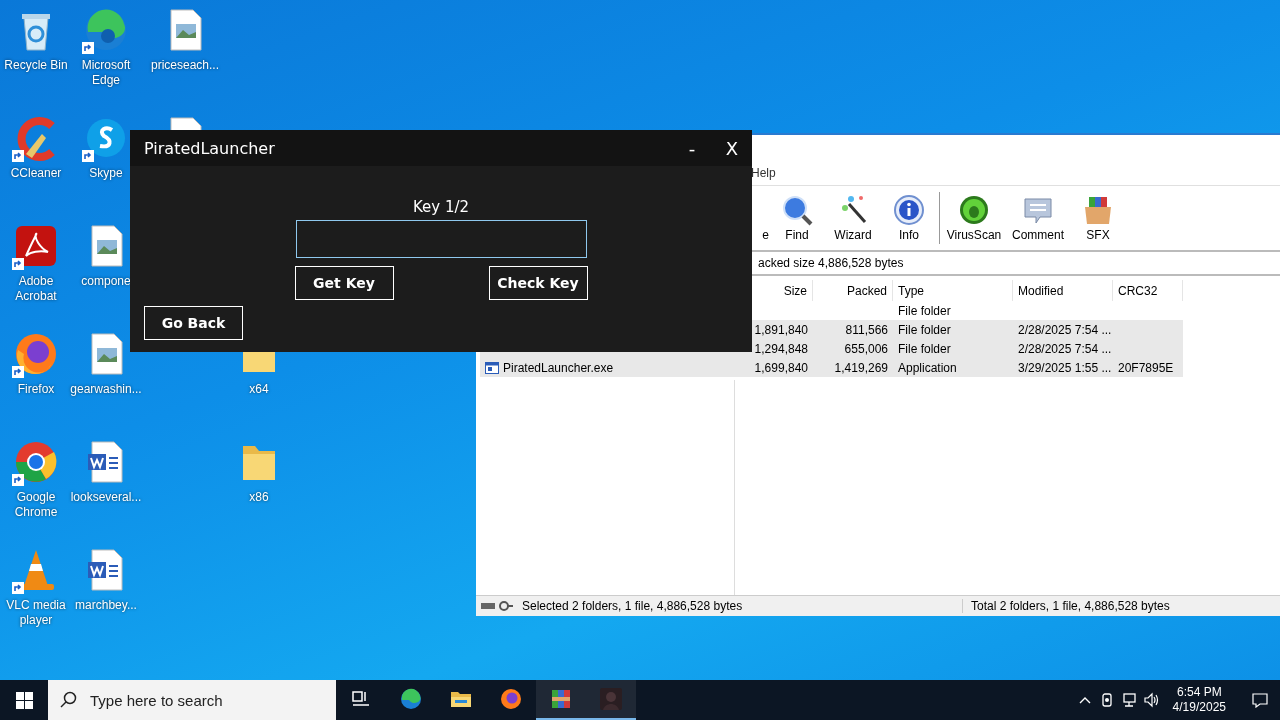 This screenshot has width=1280, height=720. What do you see at coordinates (831, 263) in the screenshot?
I see `path-text: acked size 4,886,528 bytes` at bounding box center [831, 263].